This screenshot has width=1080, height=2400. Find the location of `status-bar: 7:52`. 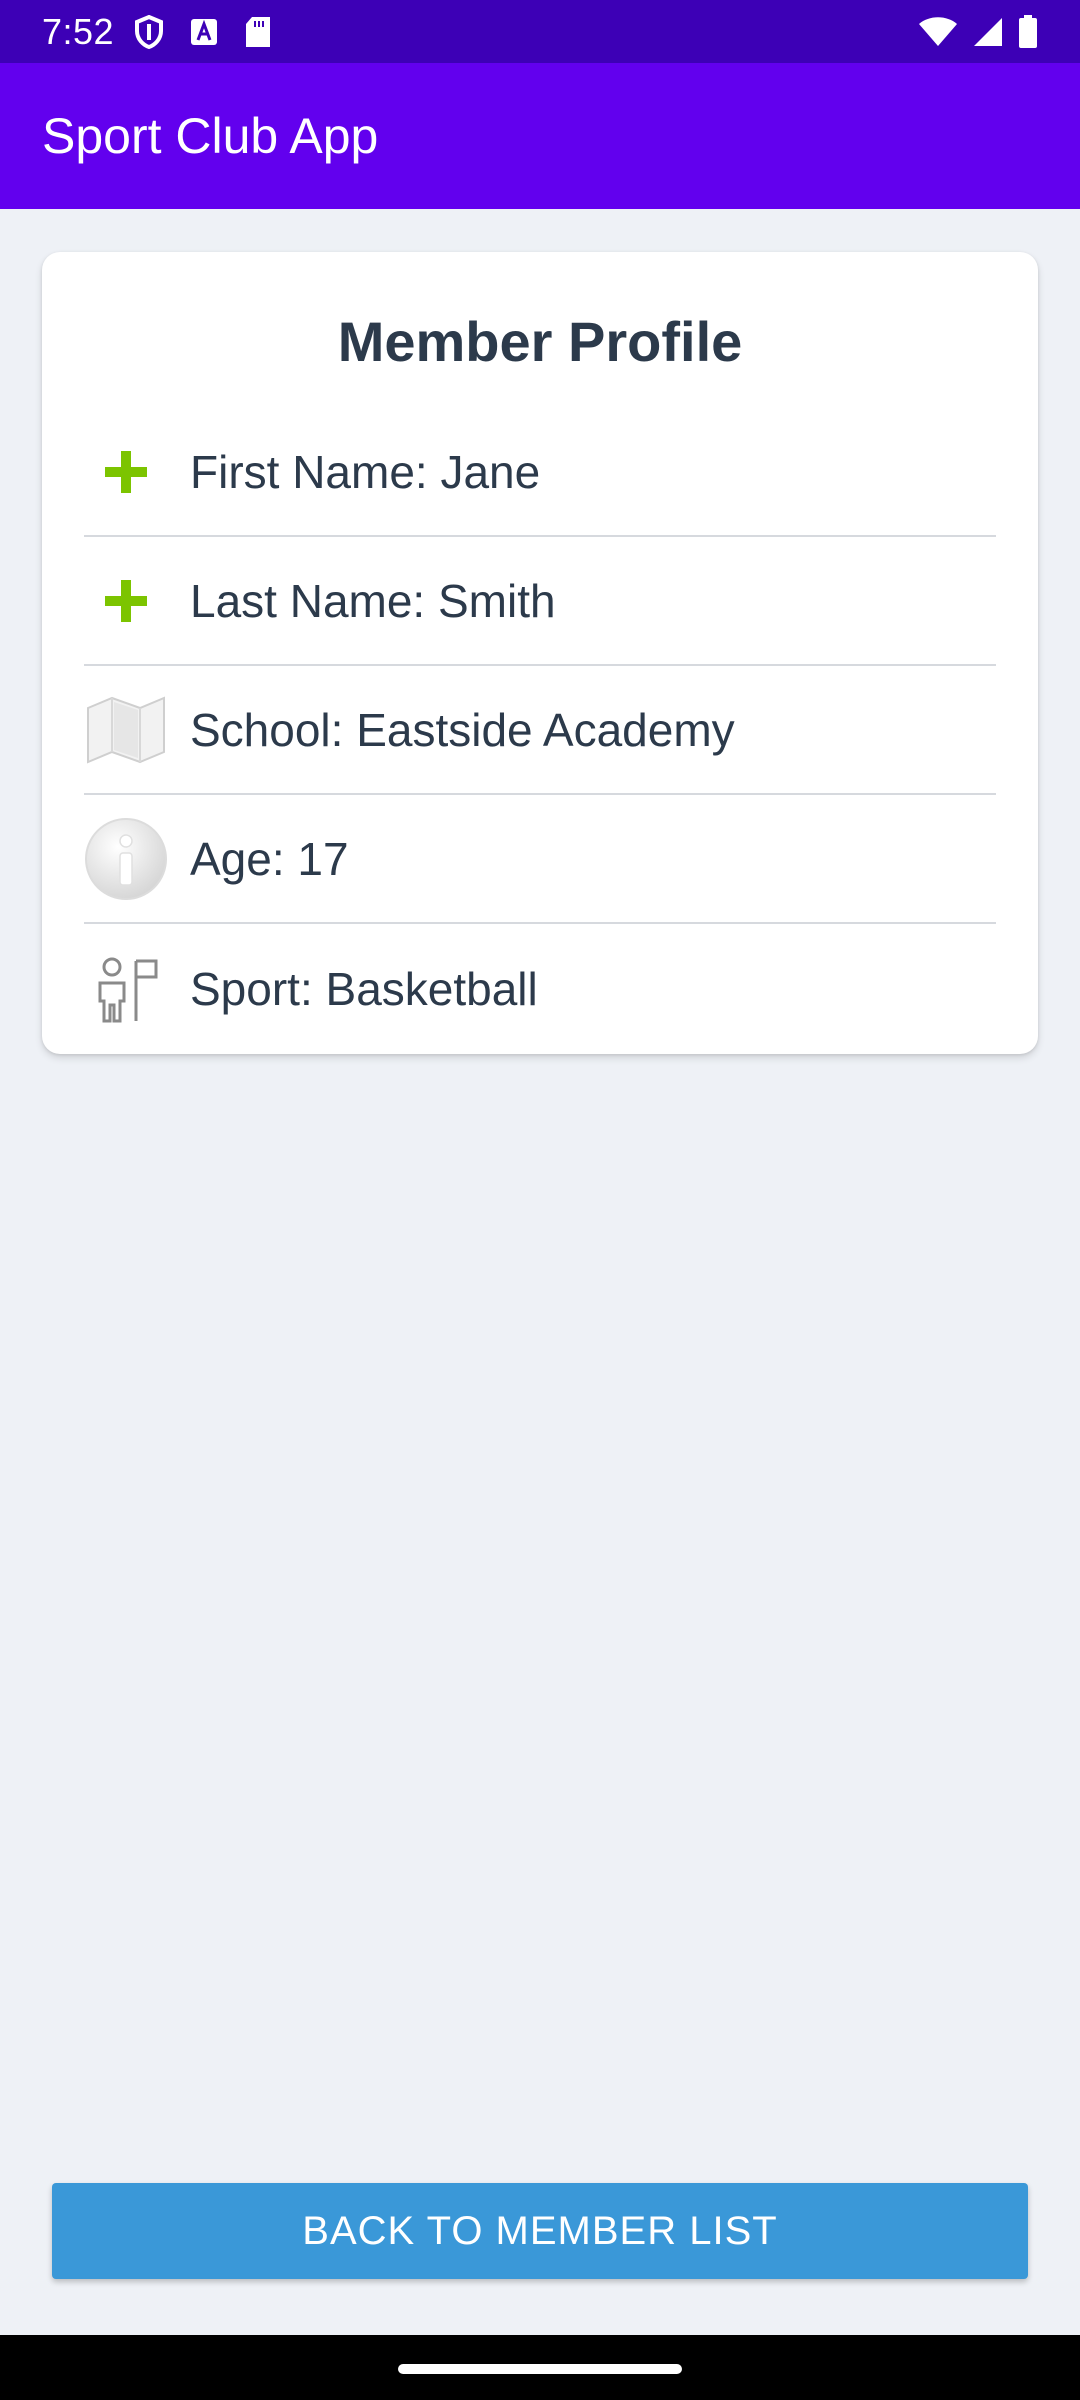

status-bar: 7:52 is located at coordinates (540, 31).